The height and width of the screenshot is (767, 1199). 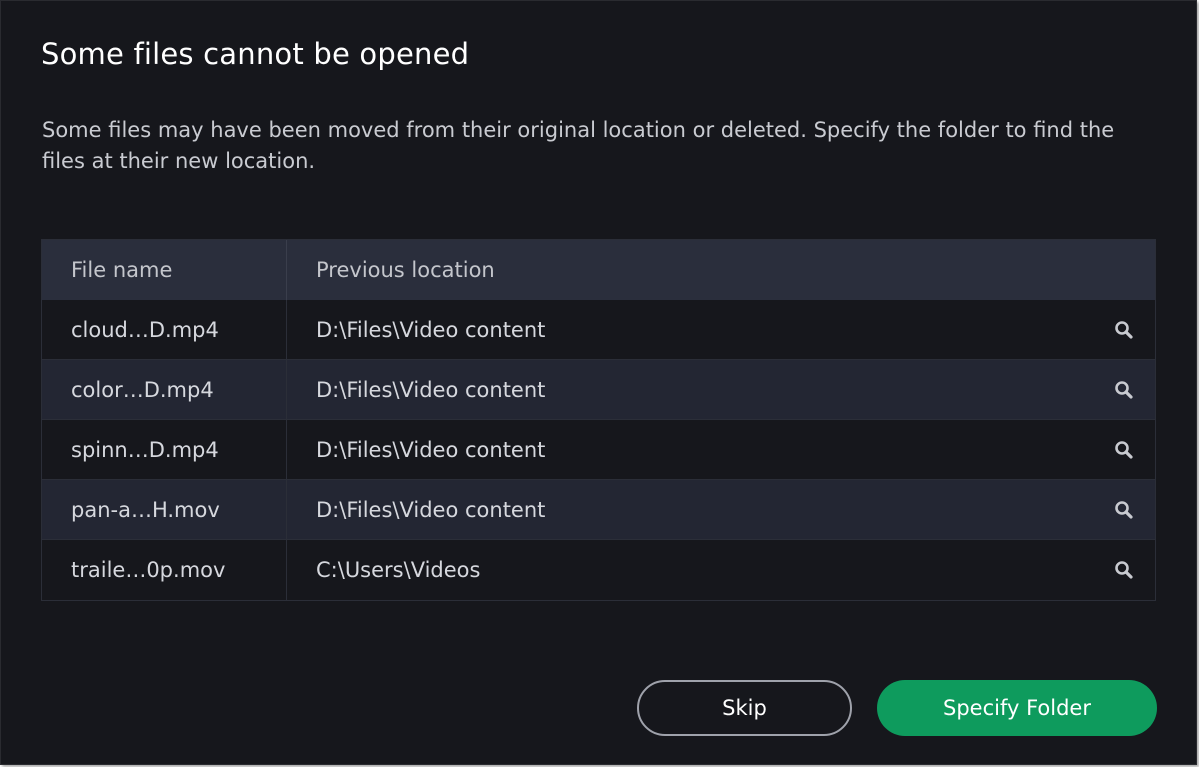 What do you see at coordinates (598, 450) in the screenshot?
I see `table-row: spinn…D.mp4 D:\Files\Video content` at bounding box center [598, 450].